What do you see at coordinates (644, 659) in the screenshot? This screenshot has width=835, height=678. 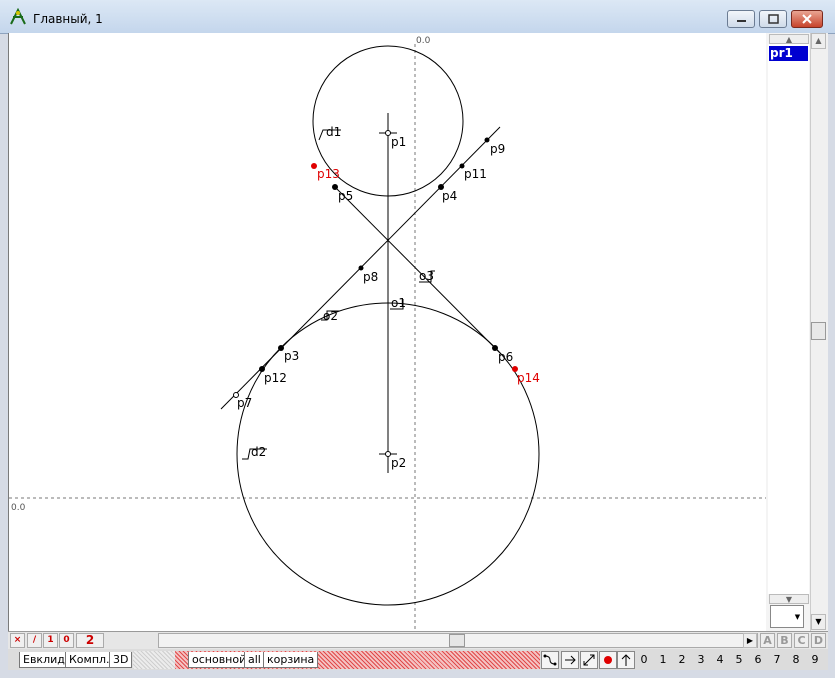 I see `digit-0-button: 0` at bounding box center [644, 659].